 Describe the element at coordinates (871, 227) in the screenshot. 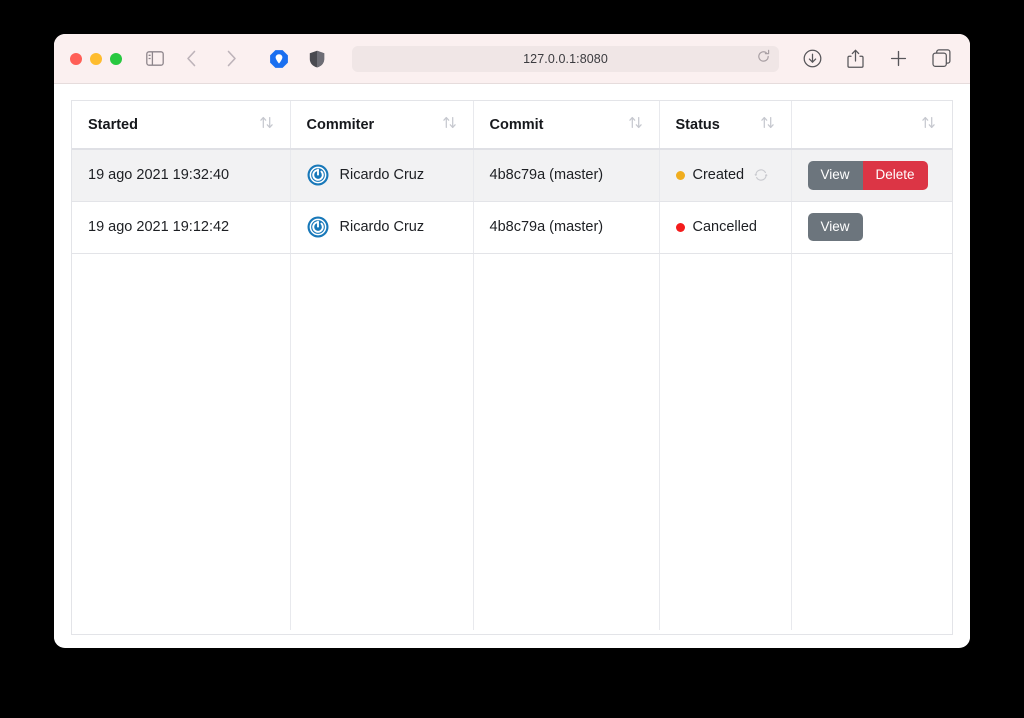

I see `cell-actions: View` at that location.